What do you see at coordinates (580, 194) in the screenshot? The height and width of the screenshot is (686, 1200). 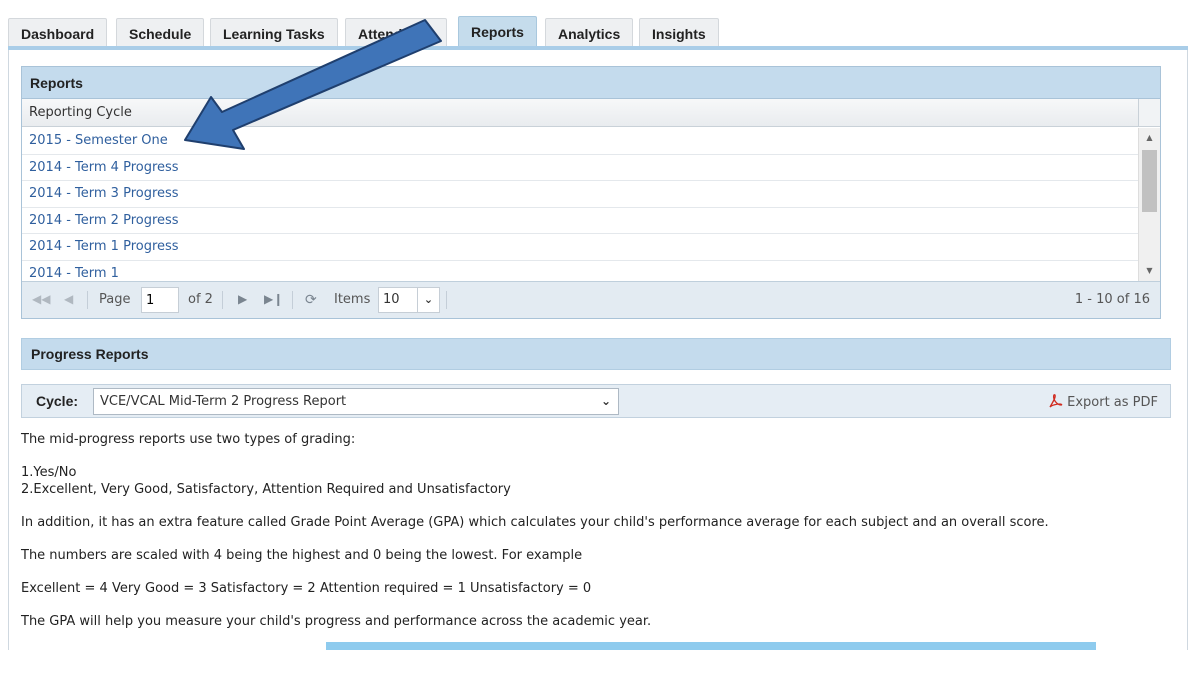 I see `report-row-2014-term-3-progress: 2014 - Term 3 Progress` at bounding box center [580, 194].